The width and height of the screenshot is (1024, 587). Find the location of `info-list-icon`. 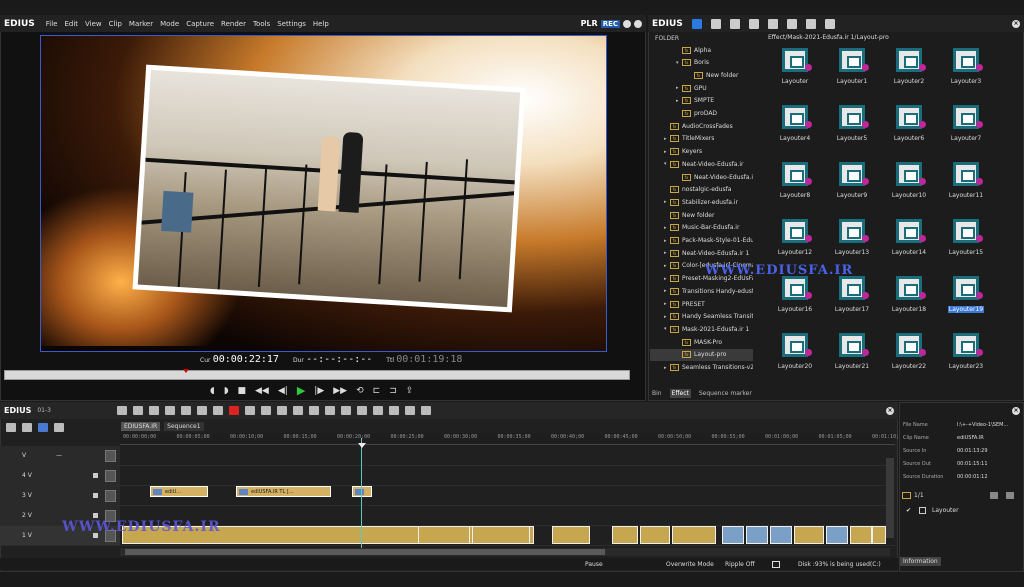

info-list-icon is located at coordinates (994, 495).